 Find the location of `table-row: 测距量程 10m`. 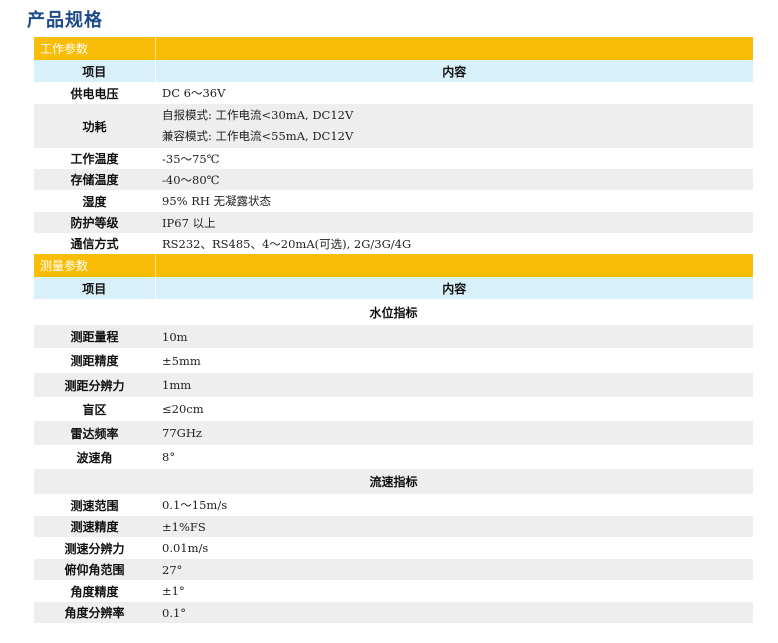

table-row: 测距量程 10m is located at coordinates (393, 336).